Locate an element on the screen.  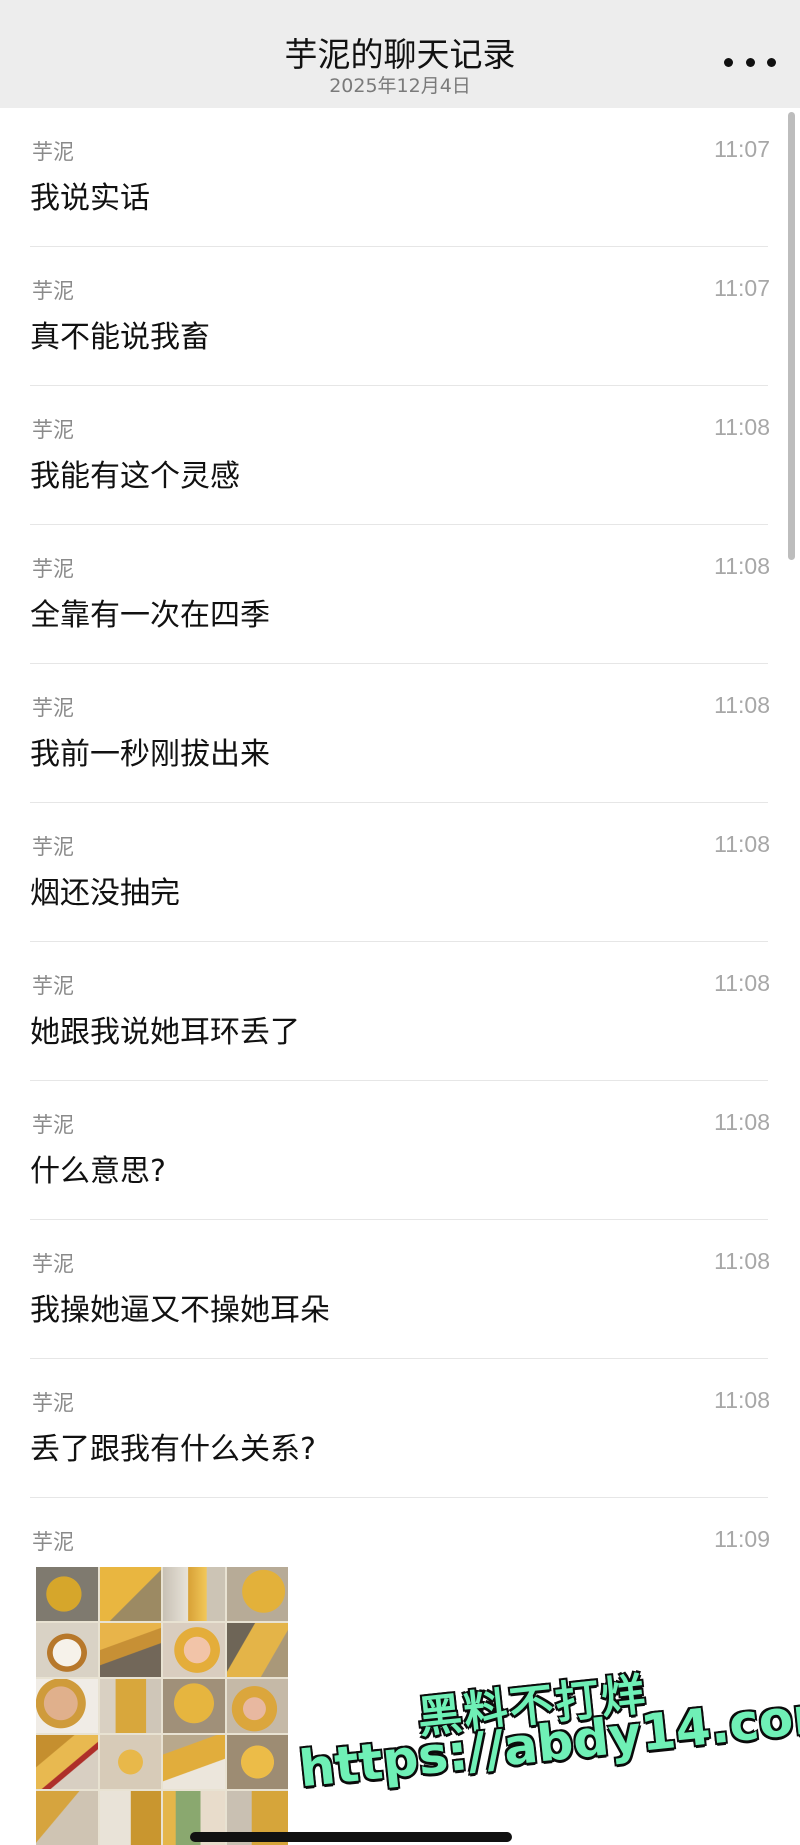
message-text: 什么意思? is located at coordinates (98, 1171).